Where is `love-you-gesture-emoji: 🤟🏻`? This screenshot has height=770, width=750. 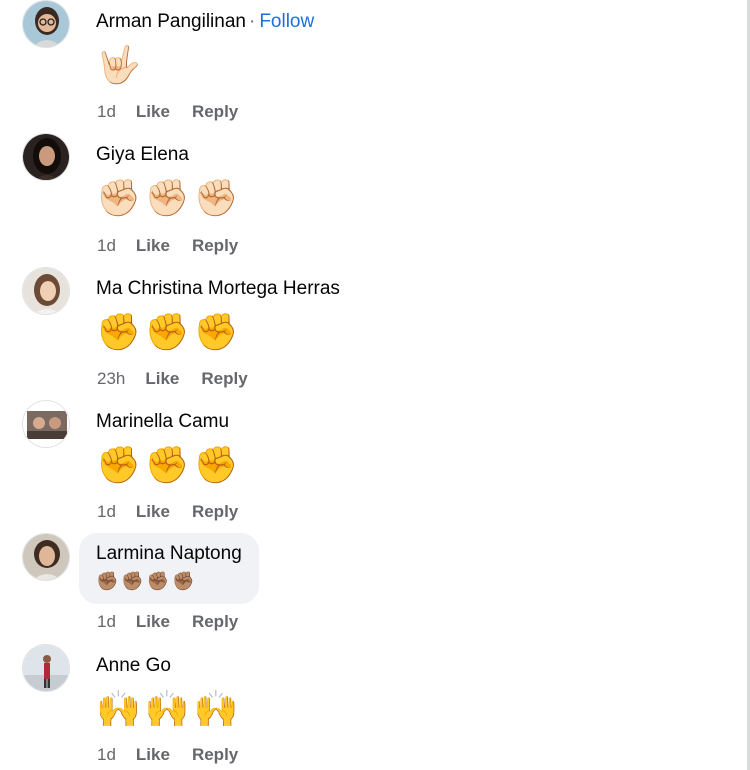
love-you-gesture-emoji: 🤟🏻 is located at coordinates (118, 64).